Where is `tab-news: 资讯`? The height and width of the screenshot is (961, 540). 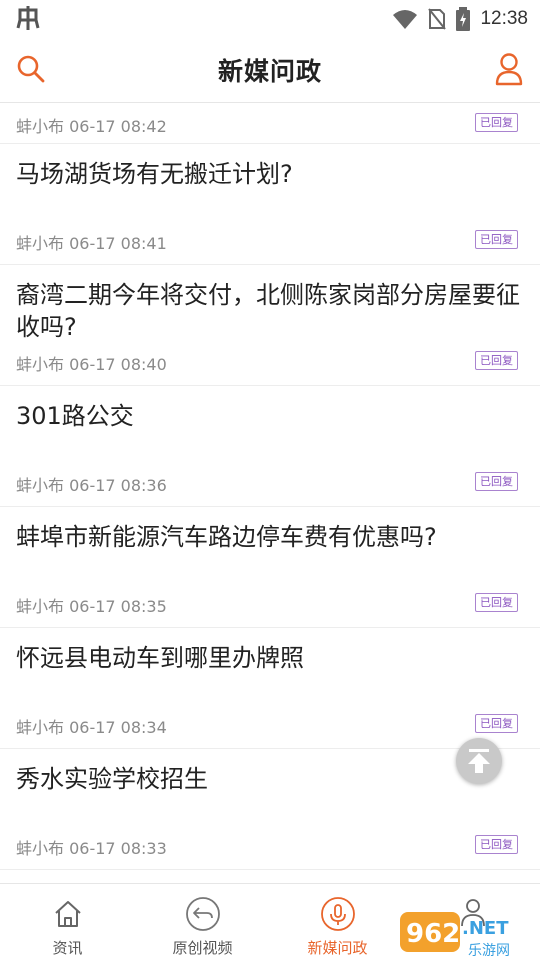
tab-news: 资讯 is located at coordinates (67, 922).